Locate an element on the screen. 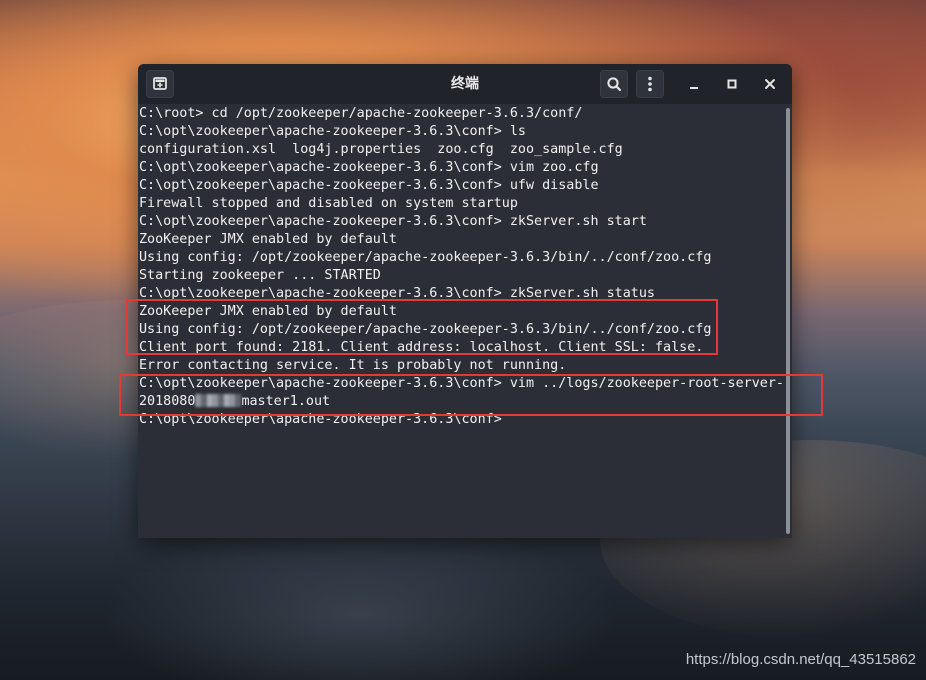 This screenshot has height=680, width=926. blurred-region is located at coordinates (218, 400).